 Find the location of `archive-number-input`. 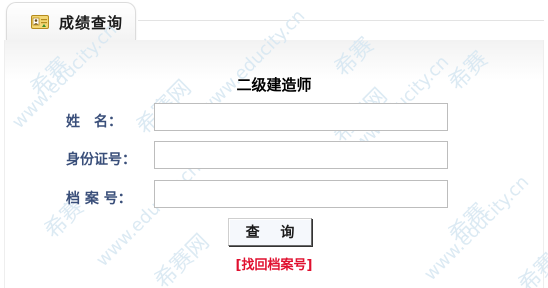

archive-number-input is located at coordinates (301, 194).